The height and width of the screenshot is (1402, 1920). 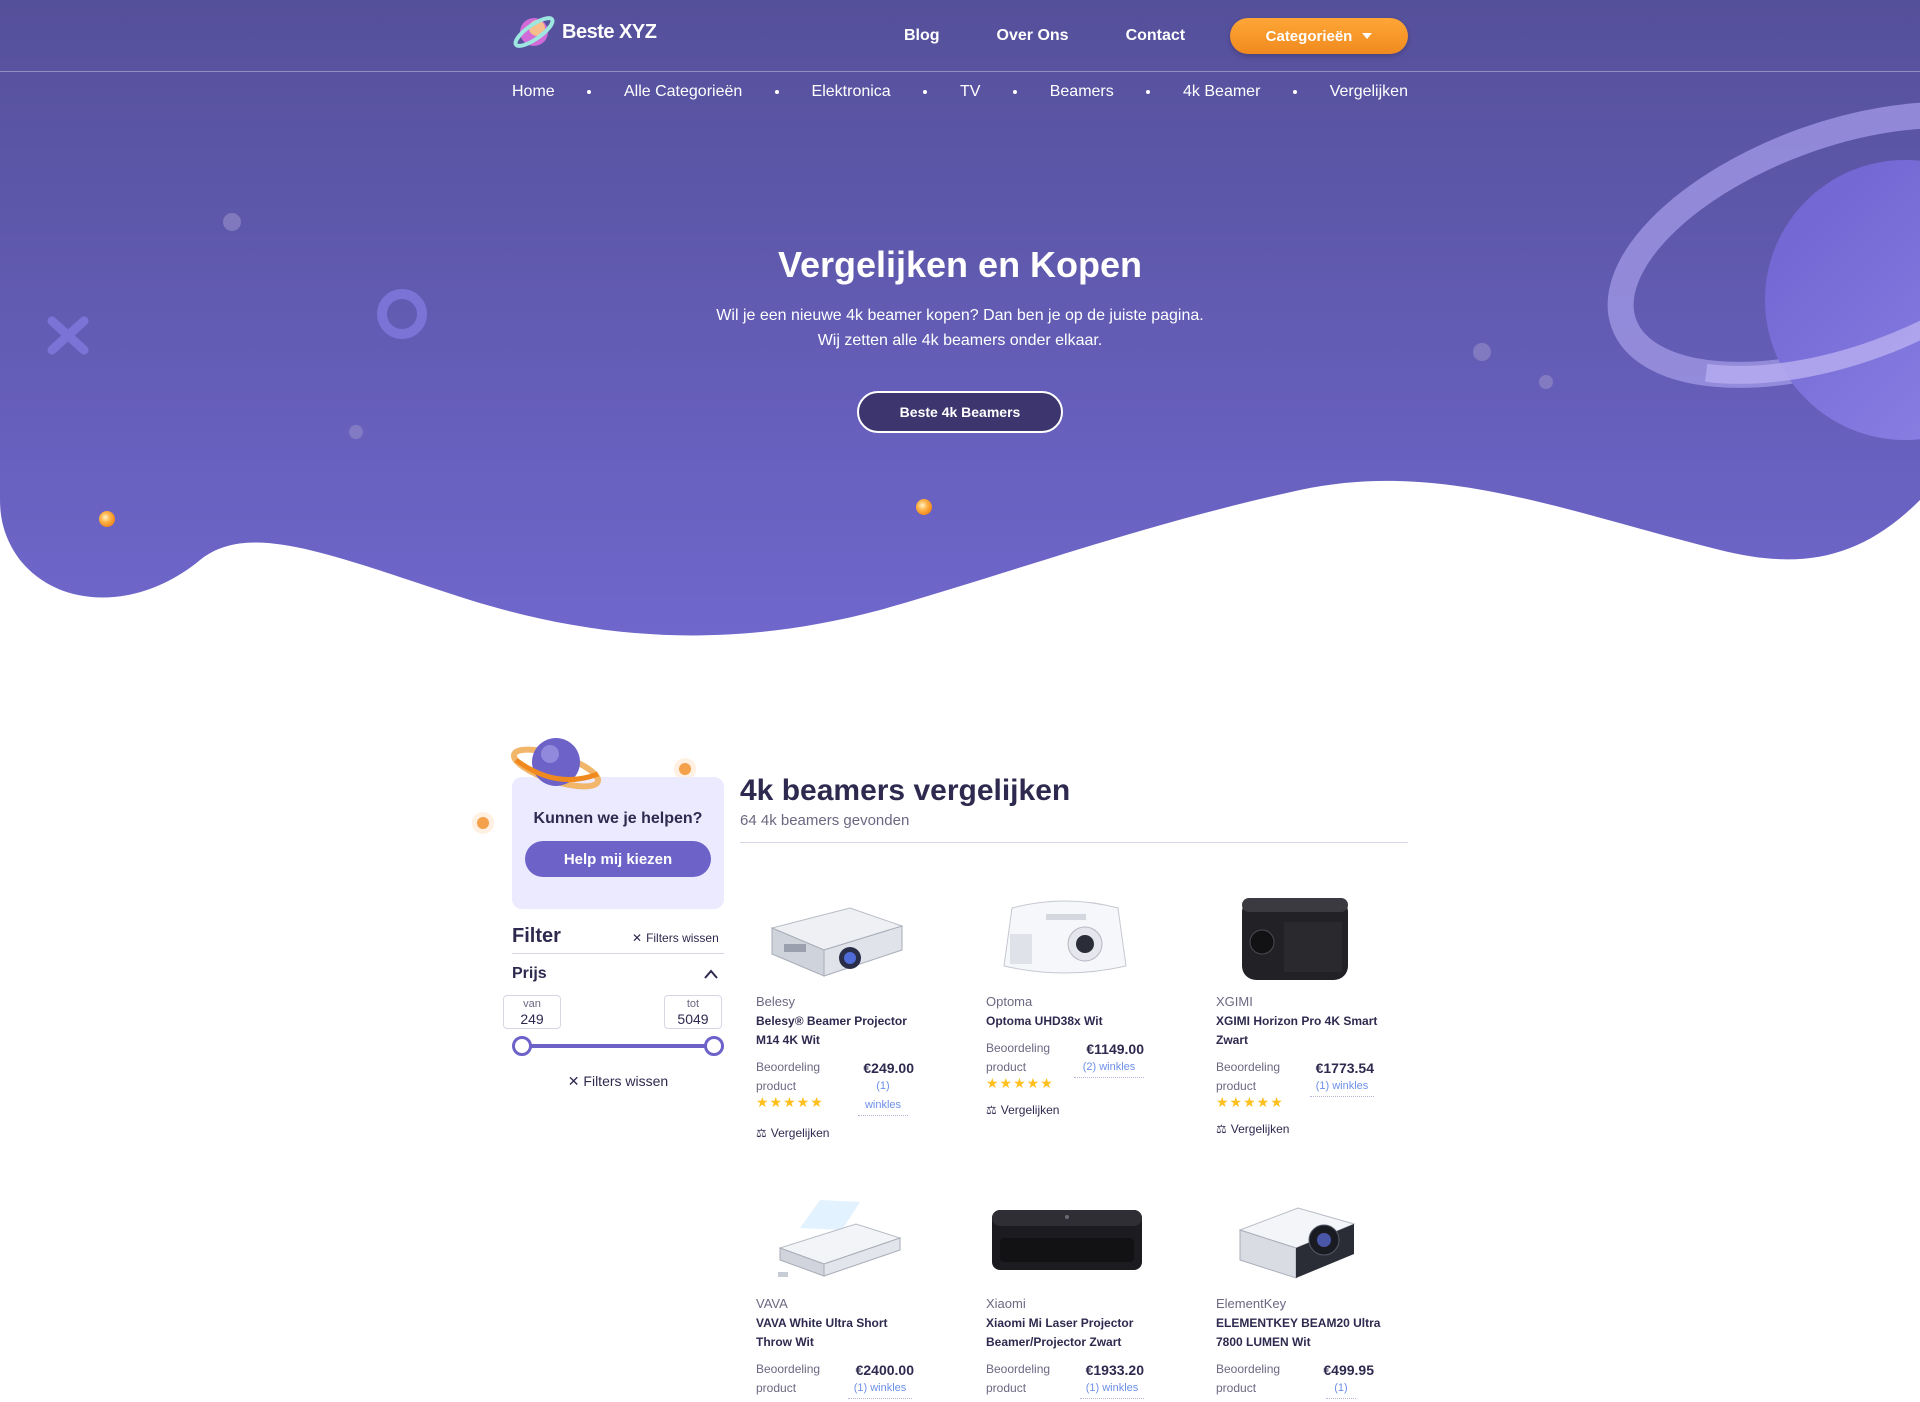 What do you see at coordinates (618, 953) in the screenshot?
I see `filter-divider` at bounding box center [618, 953].